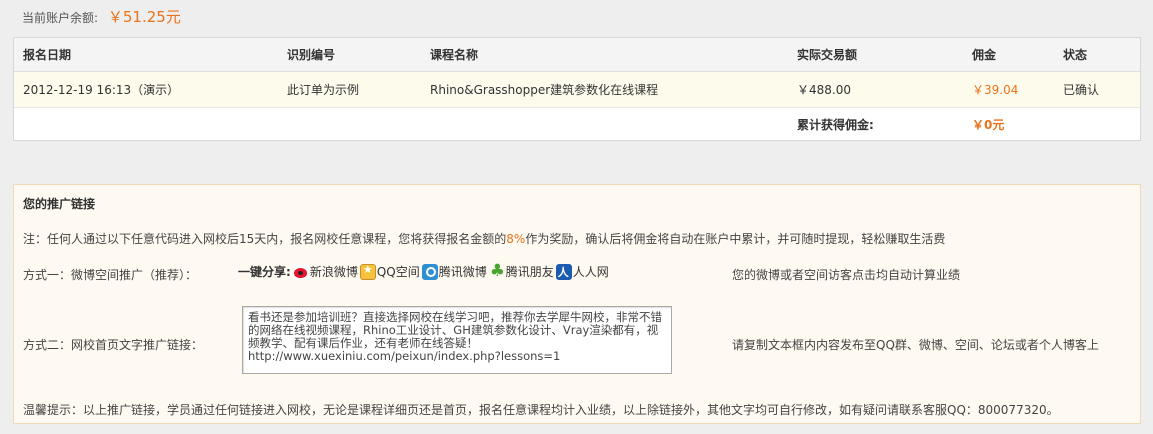  I want to click on share-label: 一键分享:, so click(264, 272).